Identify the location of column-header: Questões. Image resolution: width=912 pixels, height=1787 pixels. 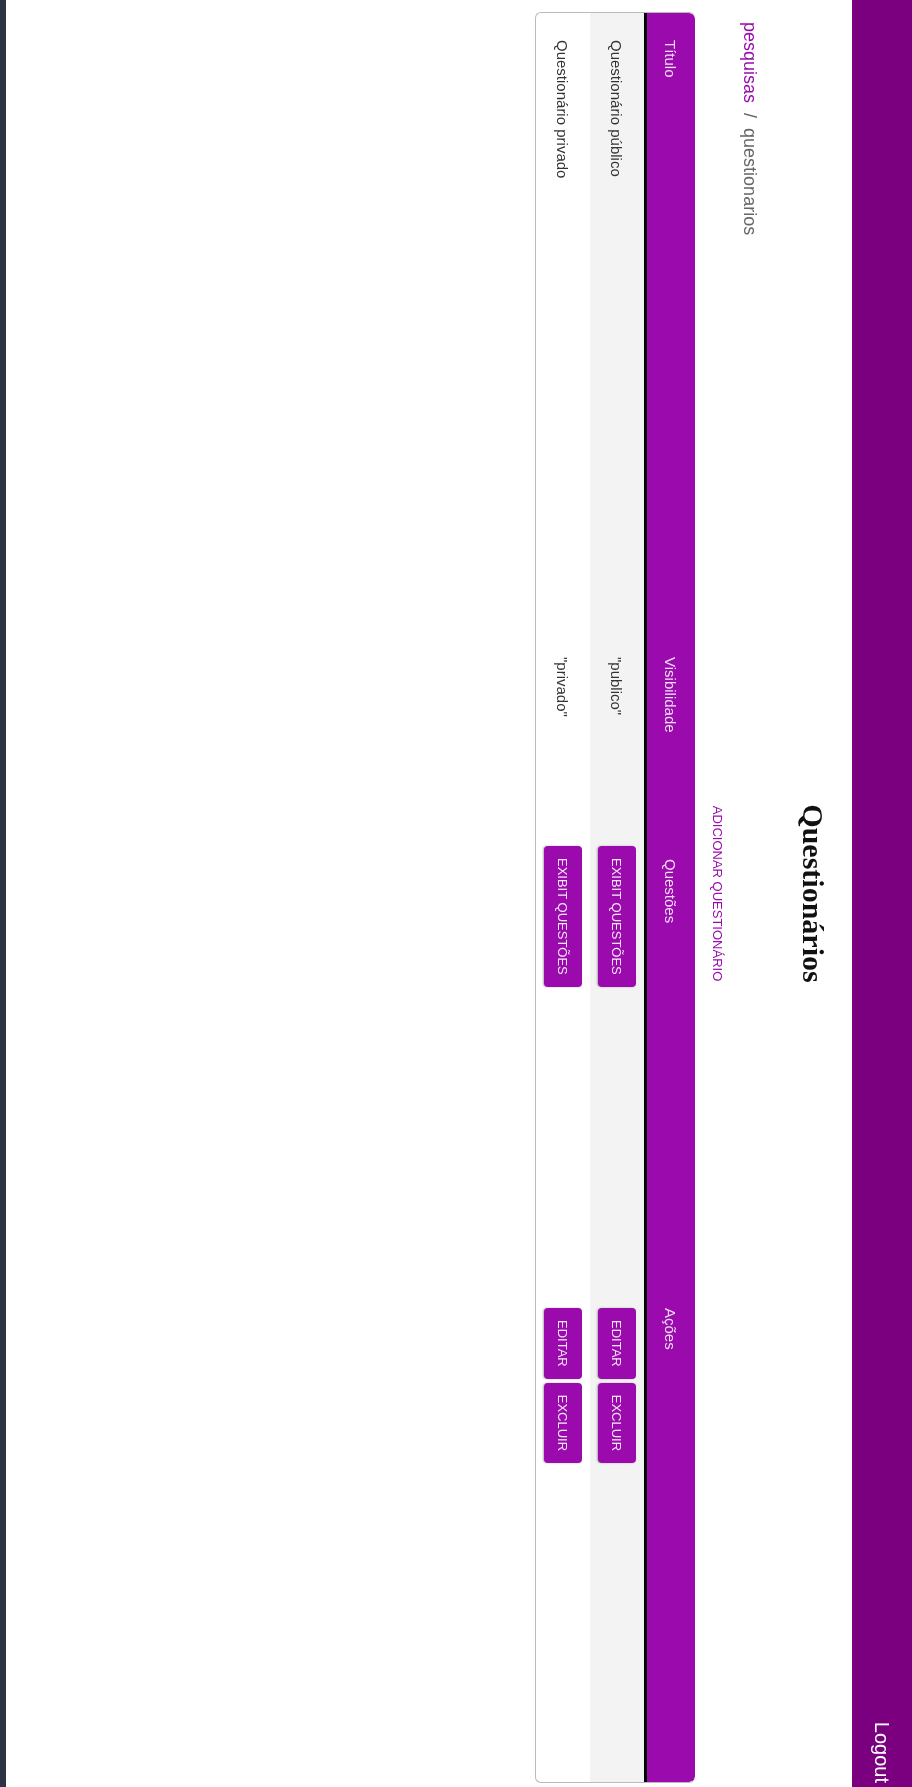
(671, 892).